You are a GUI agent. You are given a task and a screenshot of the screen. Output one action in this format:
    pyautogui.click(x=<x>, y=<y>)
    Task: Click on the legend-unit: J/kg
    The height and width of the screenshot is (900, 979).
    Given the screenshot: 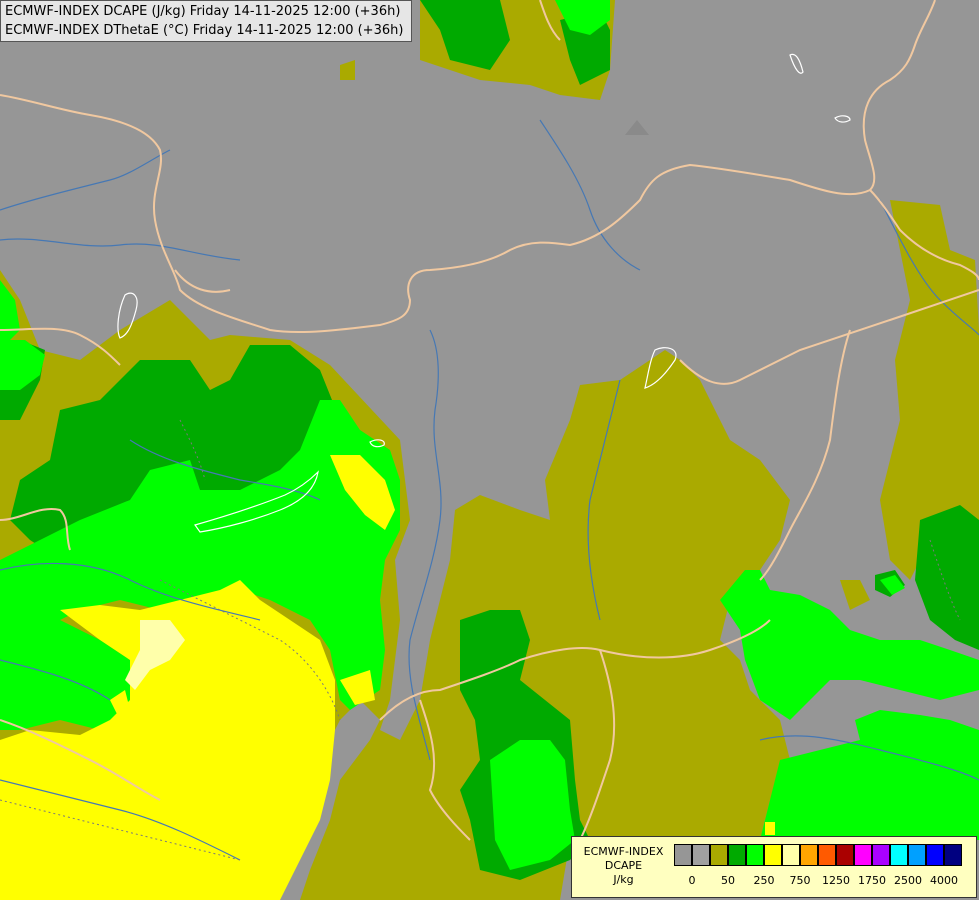 What is the action you would take?
    pyautogui.click(x=623, y=879)
    